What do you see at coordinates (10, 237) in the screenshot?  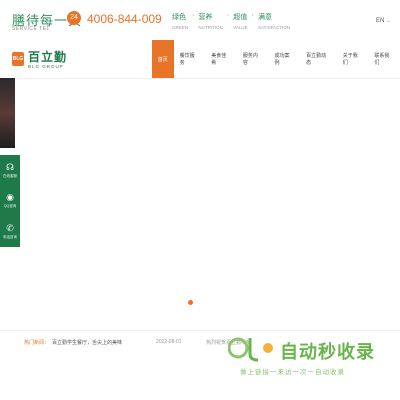 I see `tool-label: 电话咨询` at bounding box center [10, 237].